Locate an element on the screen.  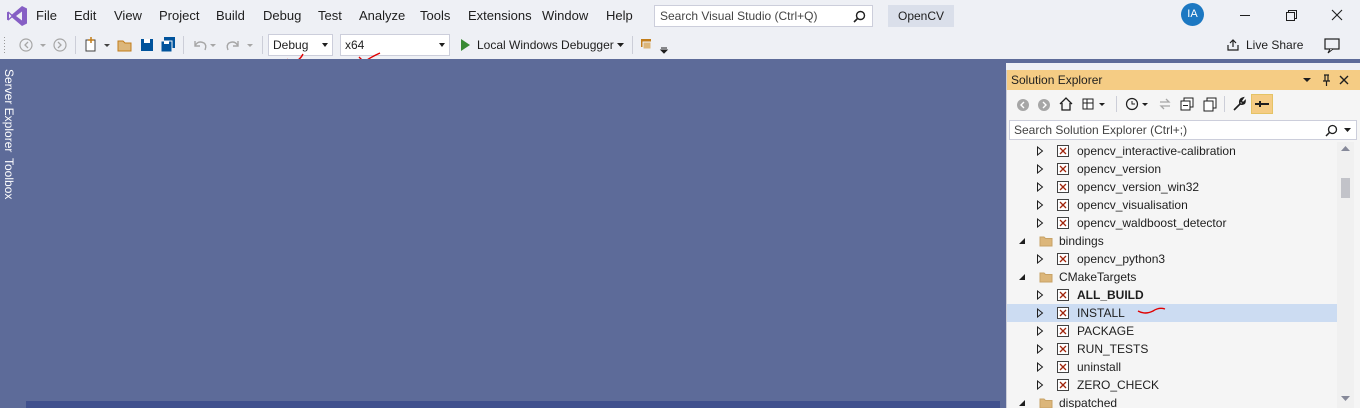
menu-test: Test is located at coordinates (330, 15).